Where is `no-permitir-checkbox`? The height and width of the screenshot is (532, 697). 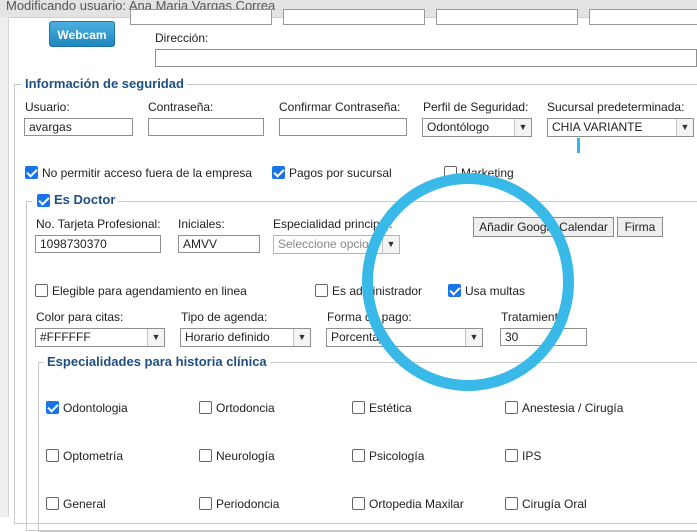
no-permitir-checkbox is located at coordinates (31, 172).